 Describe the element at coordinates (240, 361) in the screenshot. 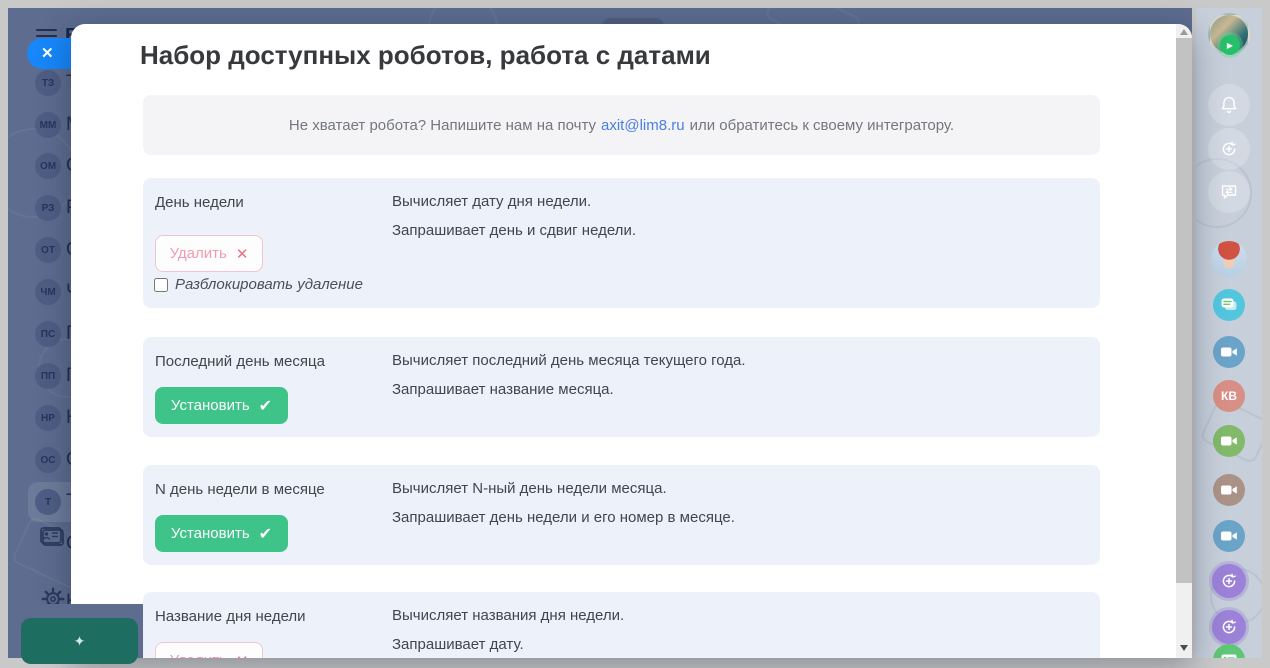

I see `robot-name: Последний день месяца` at that location.